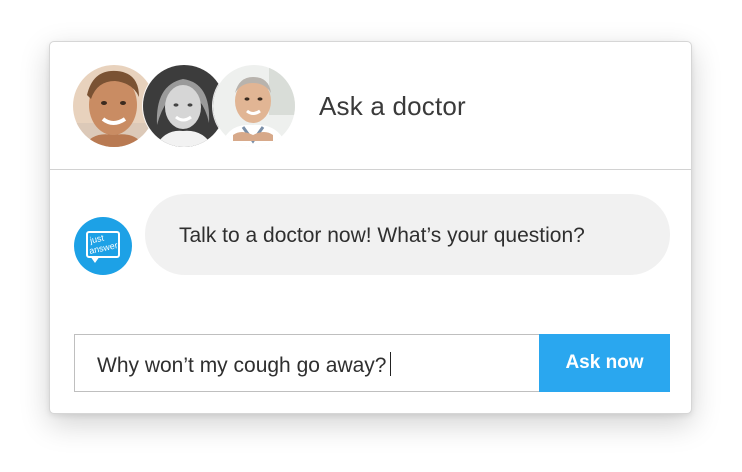 This screenshot has width=742, height=472. Describe the element at coordinates (188, 107) in the screenshot. I see `doctor-avatars` at that location.